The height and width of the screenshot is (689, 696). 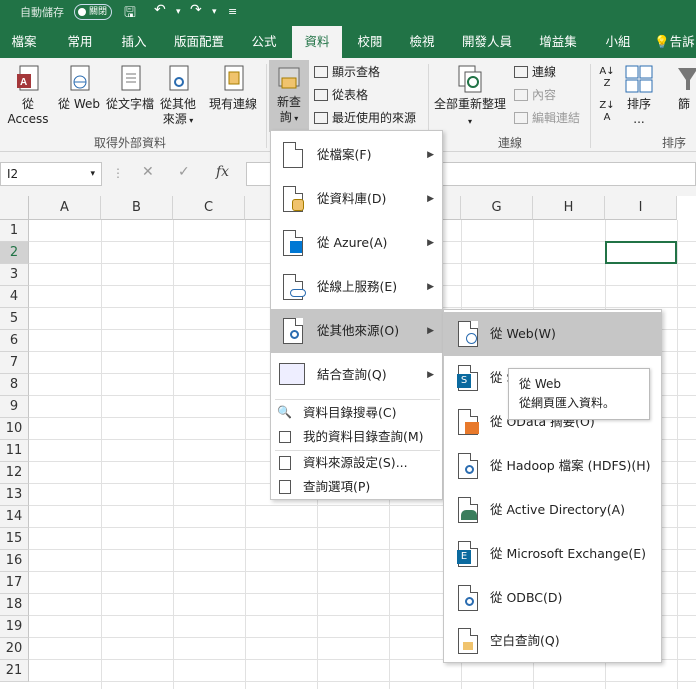 What do you see at coordinates (14, 627) in the screenshot?
I see `row-header: 19` at bounding box center [14, 627].